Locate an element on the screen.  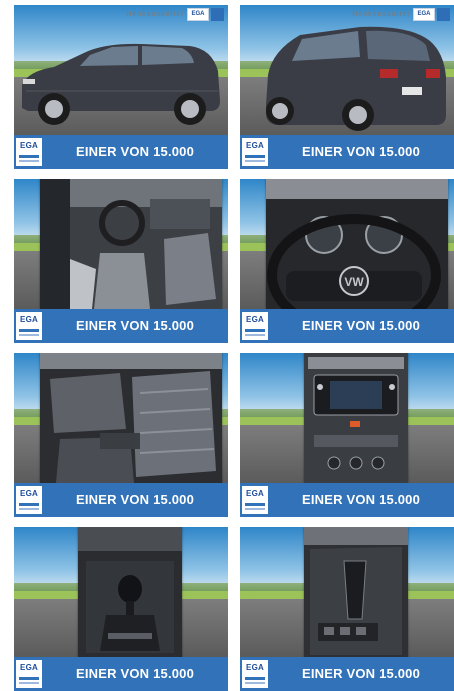
door-panel-image is located at coordinates (356, 591).